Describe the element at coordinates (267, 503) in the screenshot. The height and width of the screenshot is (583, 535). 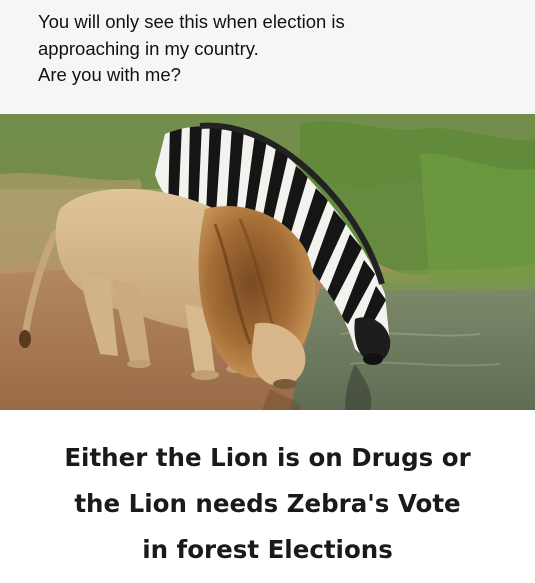
I see `bottom-caption-line-2: the Lion needs Zebra's Vote` at that location.